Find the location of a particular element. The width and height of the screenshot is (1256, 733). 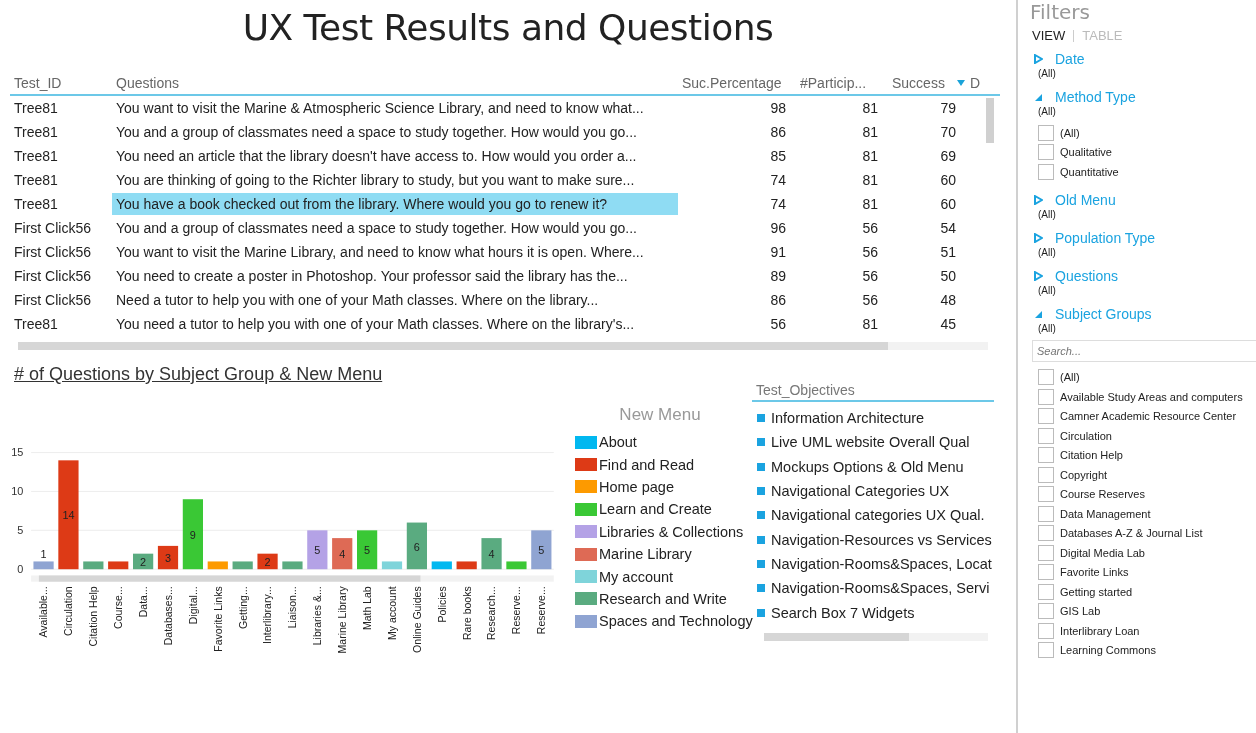

option-label: Course Reserves is located at coordinates (1102, 494).